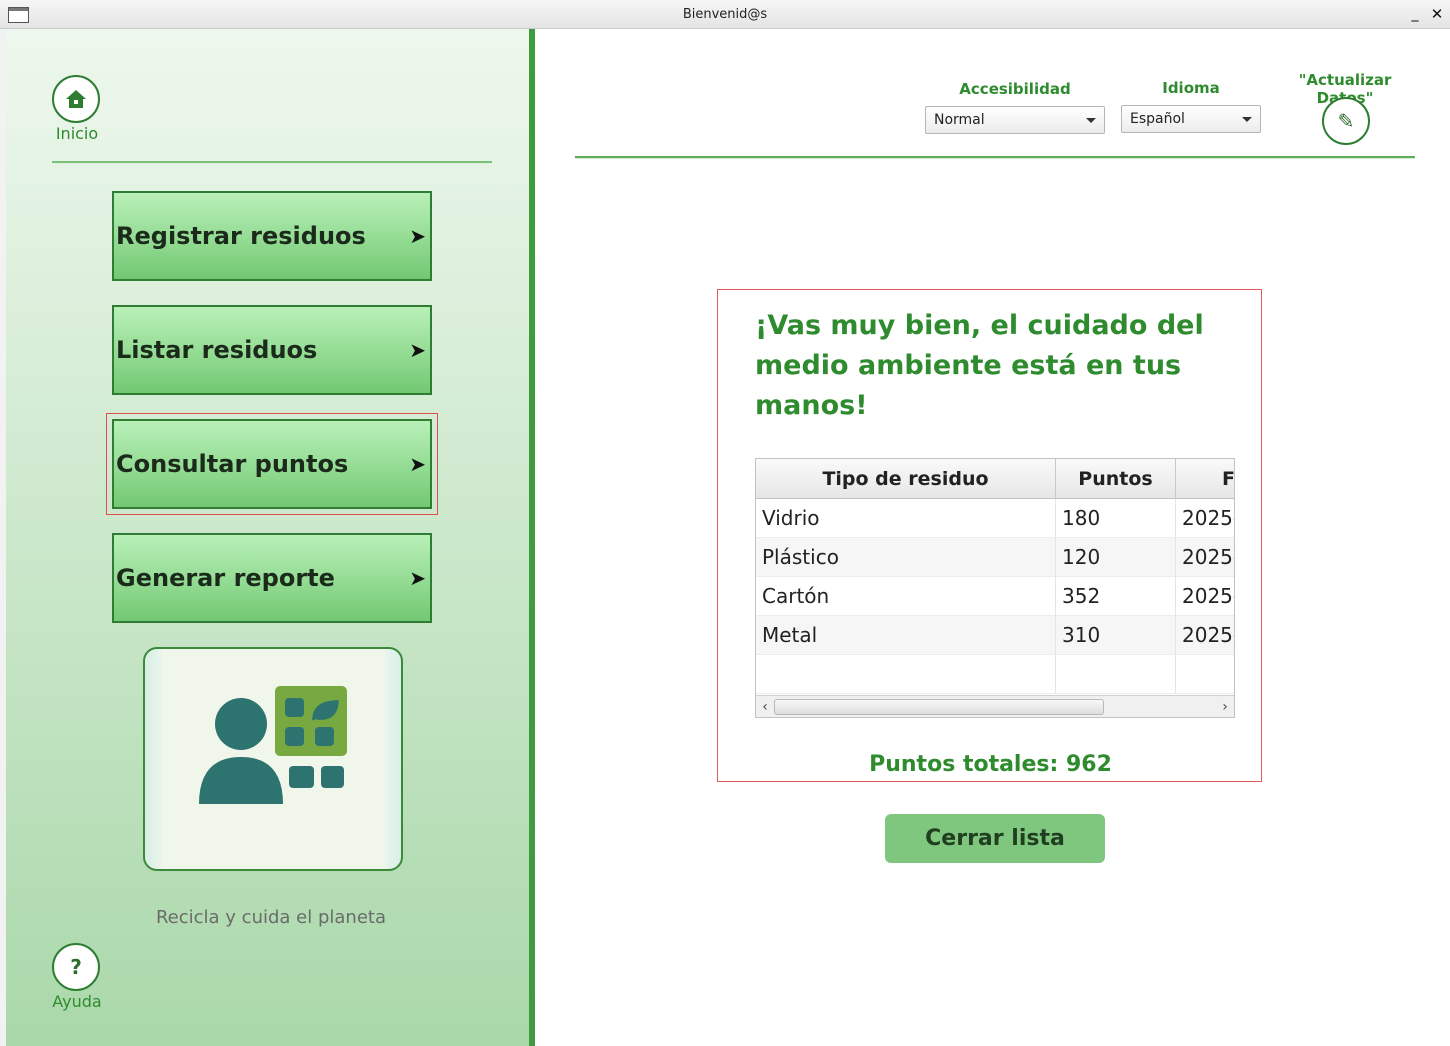 This screenshot has height=1046, width=1450. Describe the element at coordinates (1191, 88) in the screenshot. I see `language-label: Idioma` at that location.